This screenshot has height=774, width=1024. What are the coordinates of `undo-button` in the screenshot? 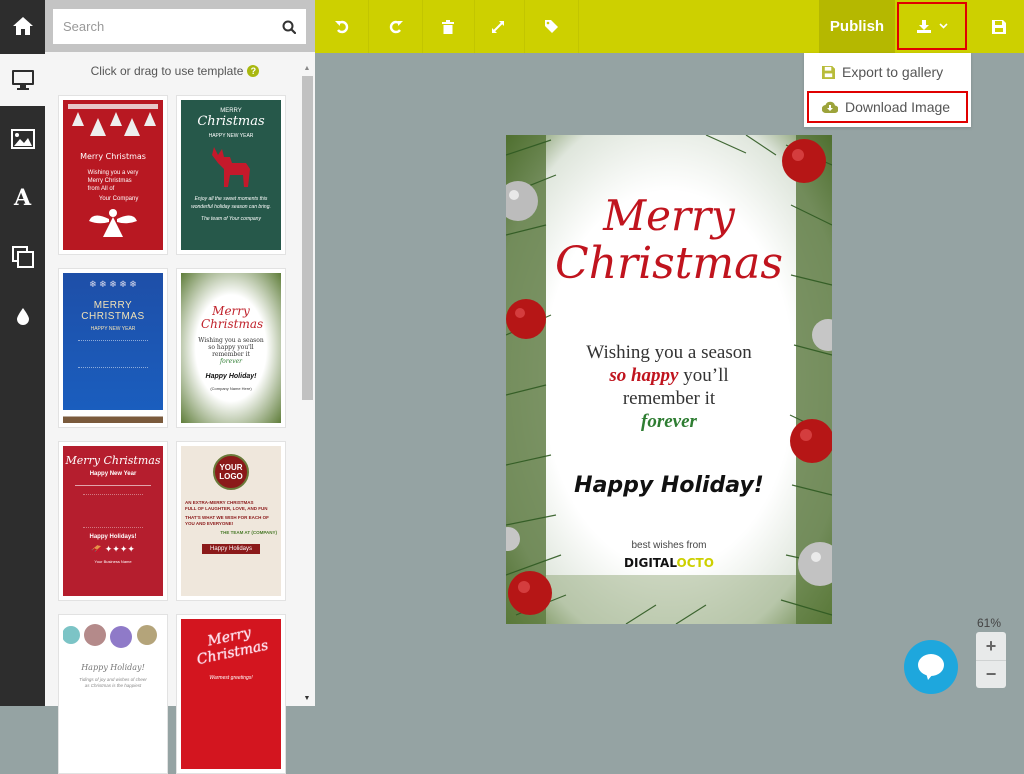 It's located at (342, 26).